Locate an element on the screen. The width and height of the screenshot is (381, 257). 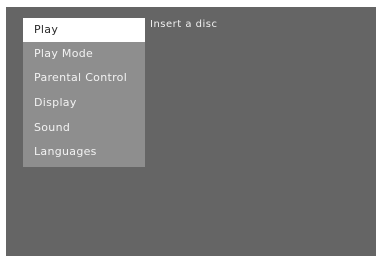
menu-item-display: Display is located at coordinates (84, 103).